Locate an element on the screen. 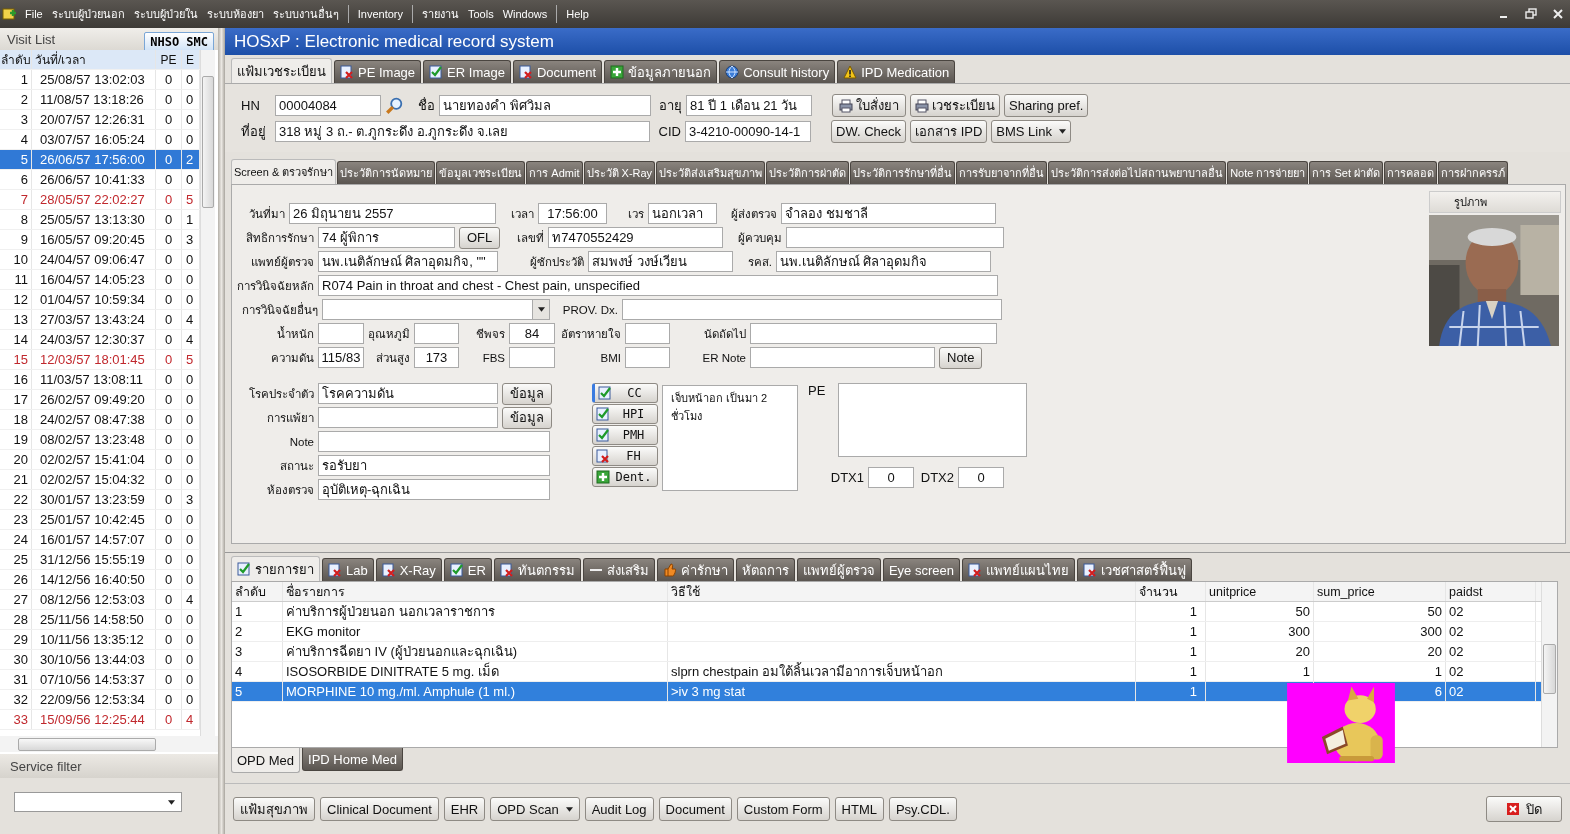 The width and height of the screenshot is (1570, 834). toolbar-button: ใบสั่งยา is located at coordinates (869, 105).